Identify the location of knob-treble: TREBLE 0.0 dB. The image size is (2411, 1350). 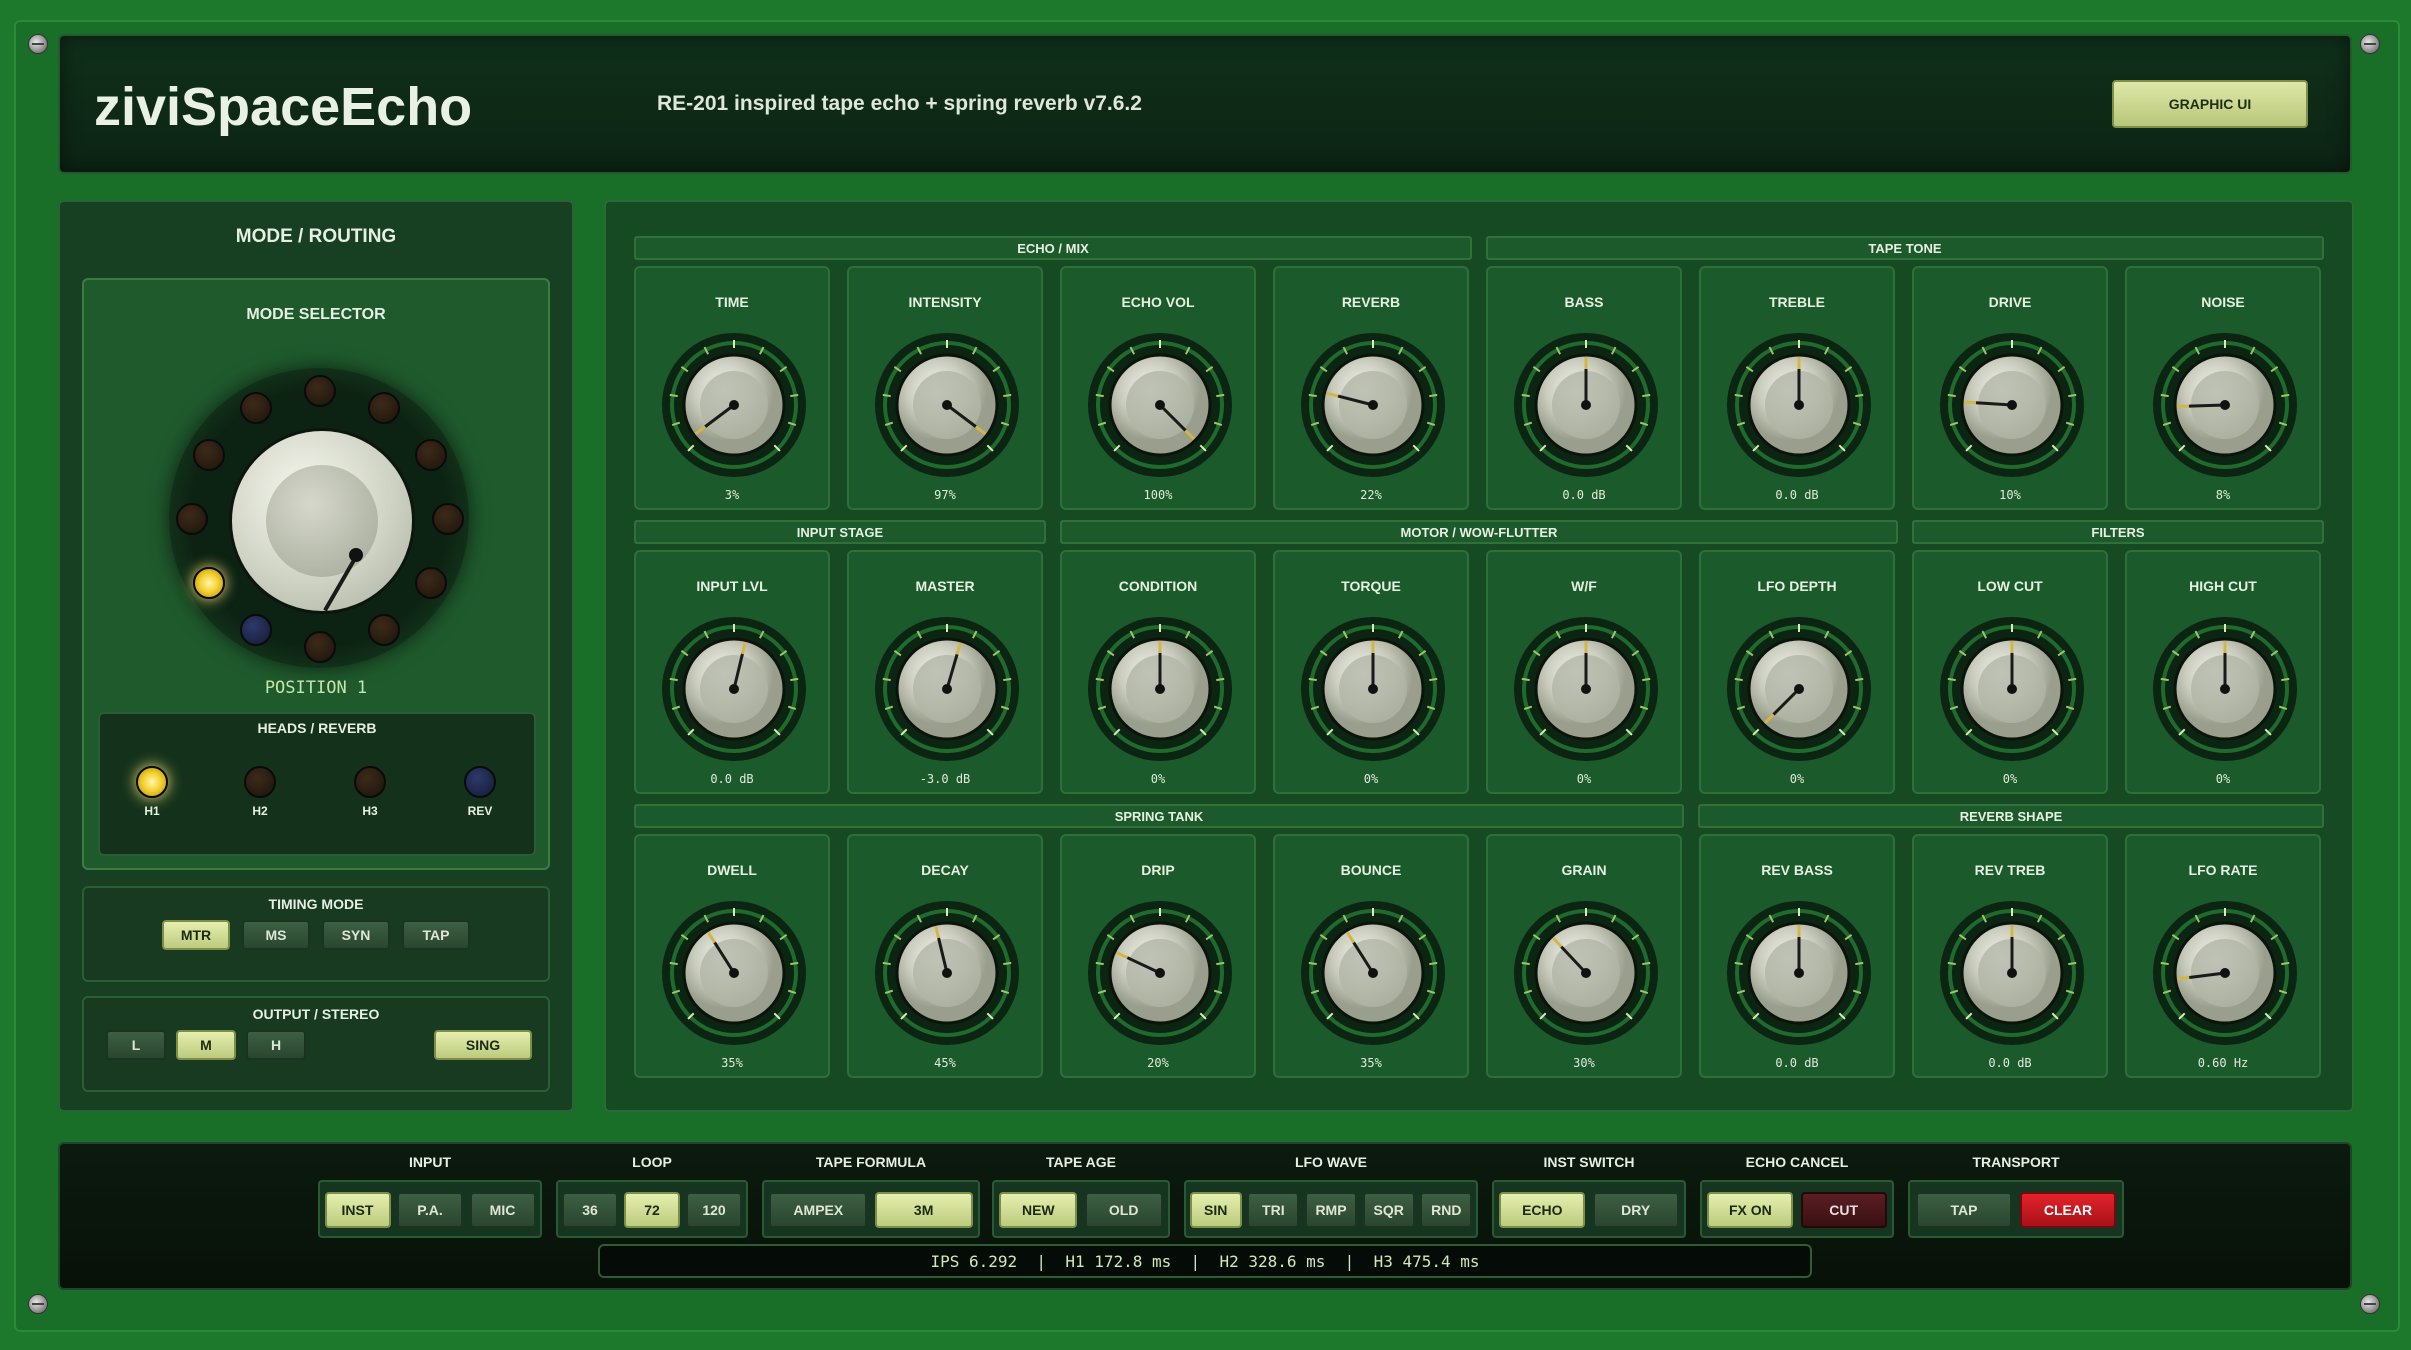
(1797, 388).